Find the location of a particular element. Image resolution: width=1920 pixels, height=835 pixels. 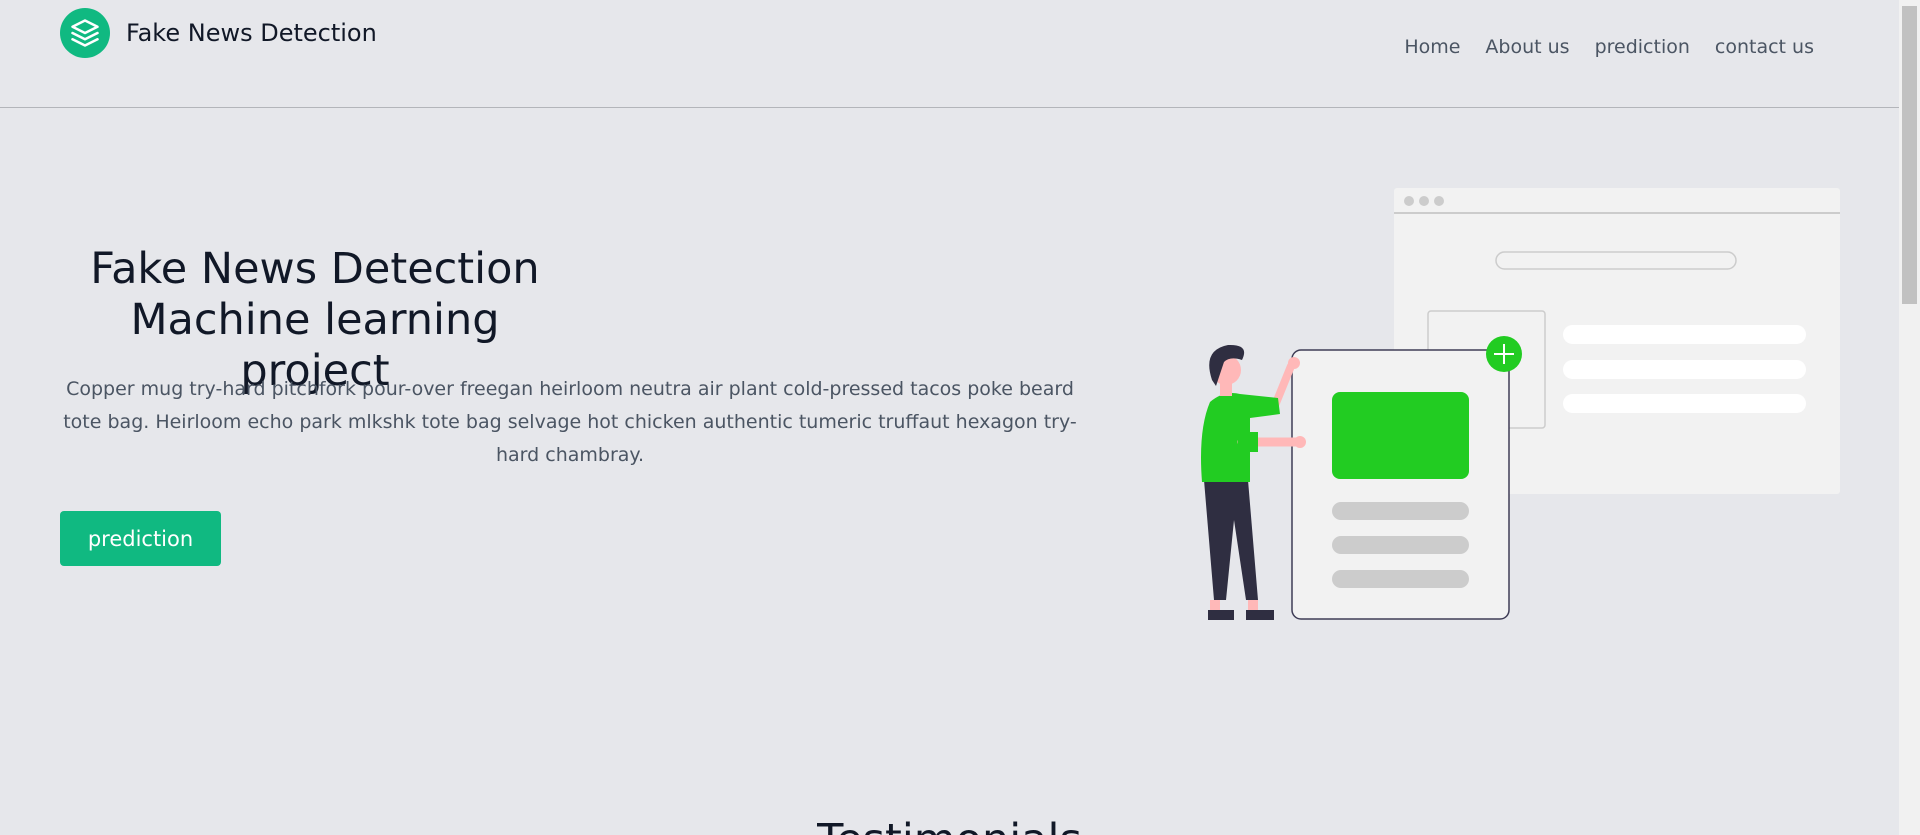

brand-link: Fake News Detection is located at coordinates (218, 33).